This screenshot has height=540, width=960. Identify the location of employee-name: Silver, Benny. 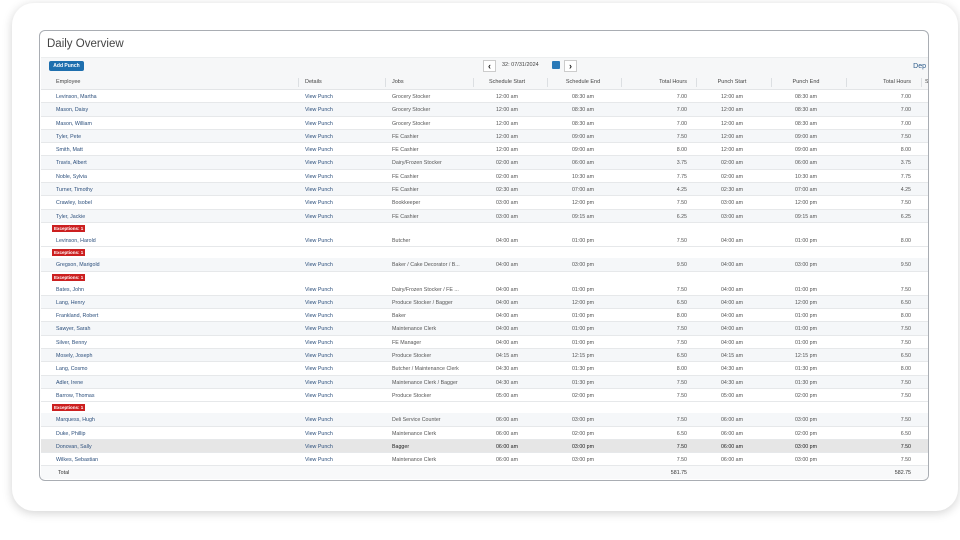
(71, 343).